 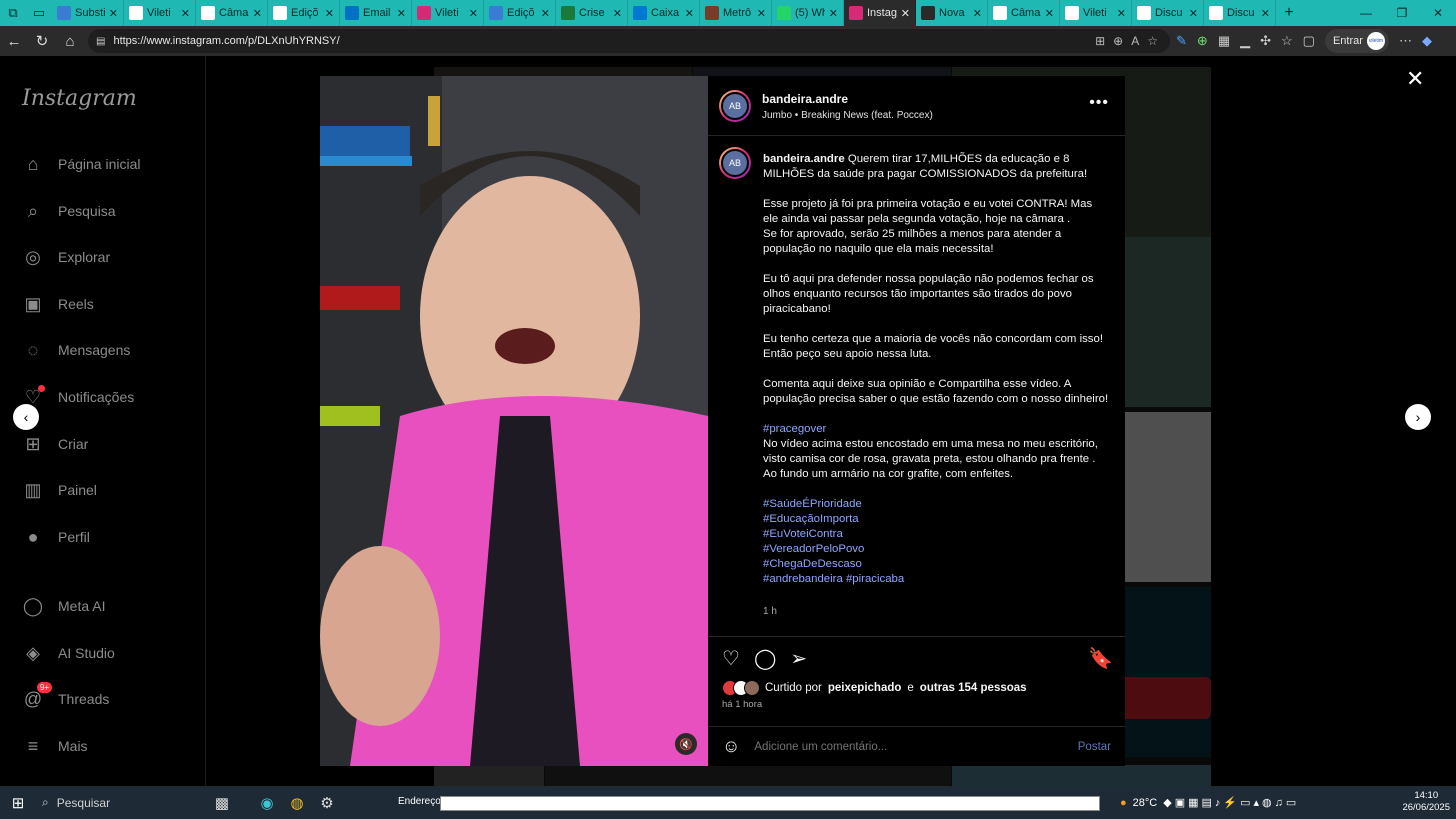 I want to click on browser-tab: Crise ✕, so click(x=592, y=13).